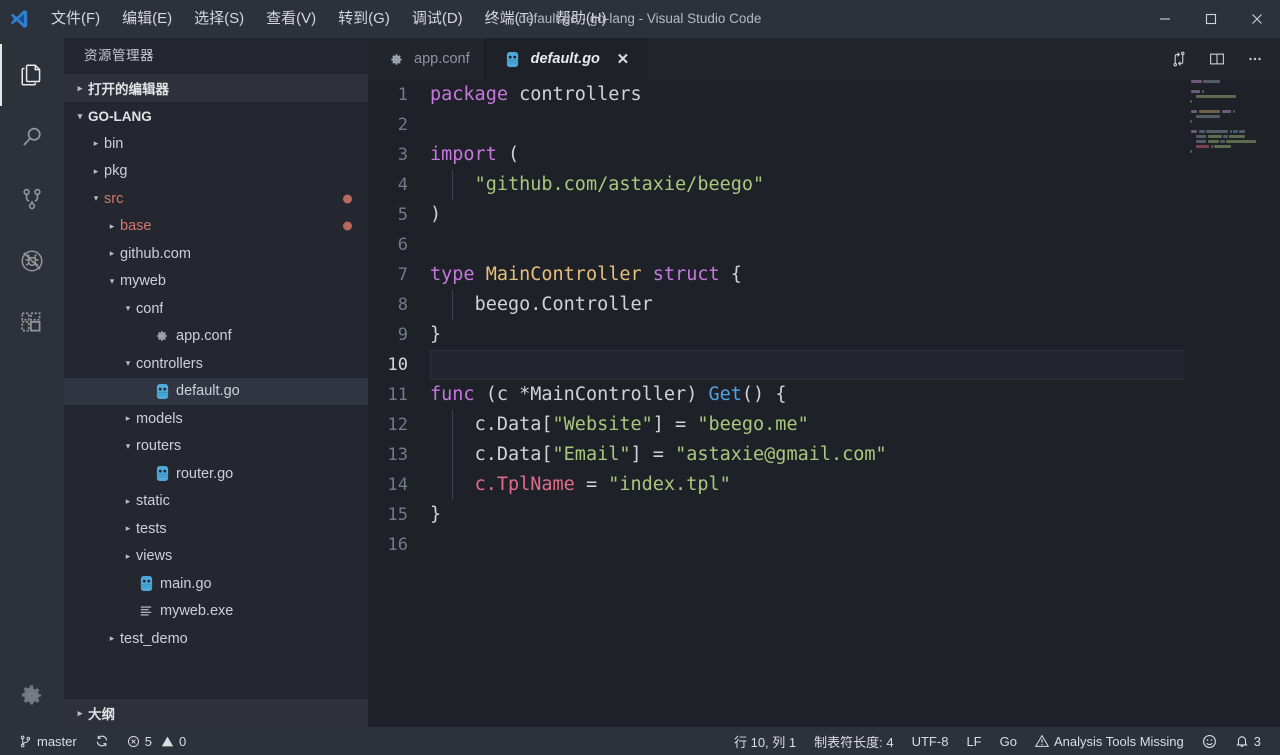 The width and height of the screenshot is (1280, 755). Describe the element at coordinates (824, 335) in the screenshot. I see `code-line-9: 9}` at that location.